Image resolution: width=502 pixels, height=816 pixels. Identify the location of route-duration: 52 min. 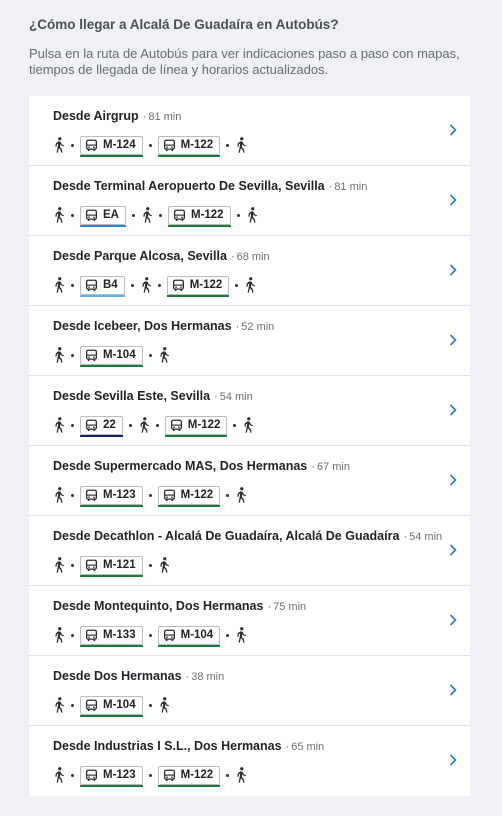
(258, 327).